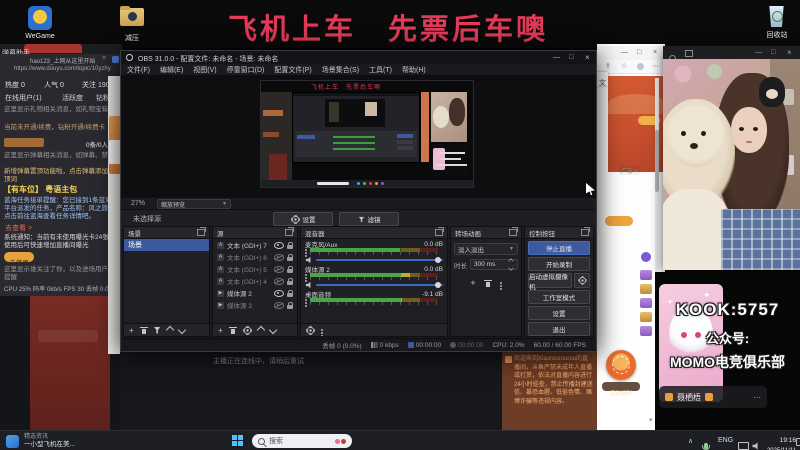  I want to click on search-highlight-image, so click(340, 441).